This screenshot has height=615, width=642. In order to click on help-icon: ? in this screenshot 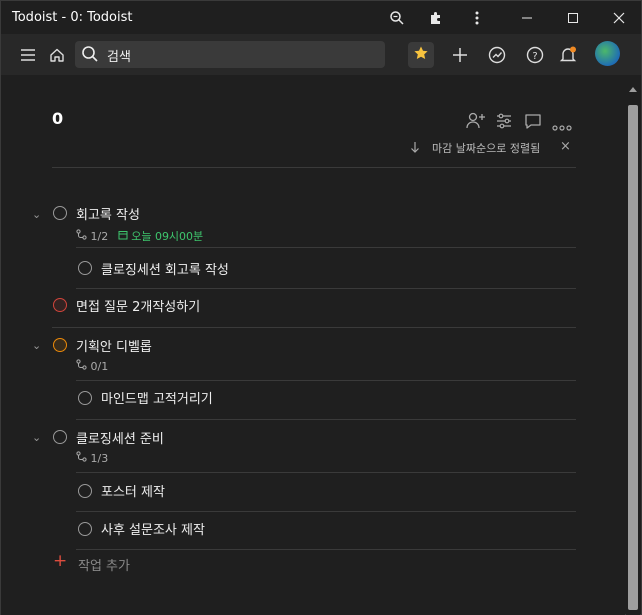, I will do `click(535, 55)`.